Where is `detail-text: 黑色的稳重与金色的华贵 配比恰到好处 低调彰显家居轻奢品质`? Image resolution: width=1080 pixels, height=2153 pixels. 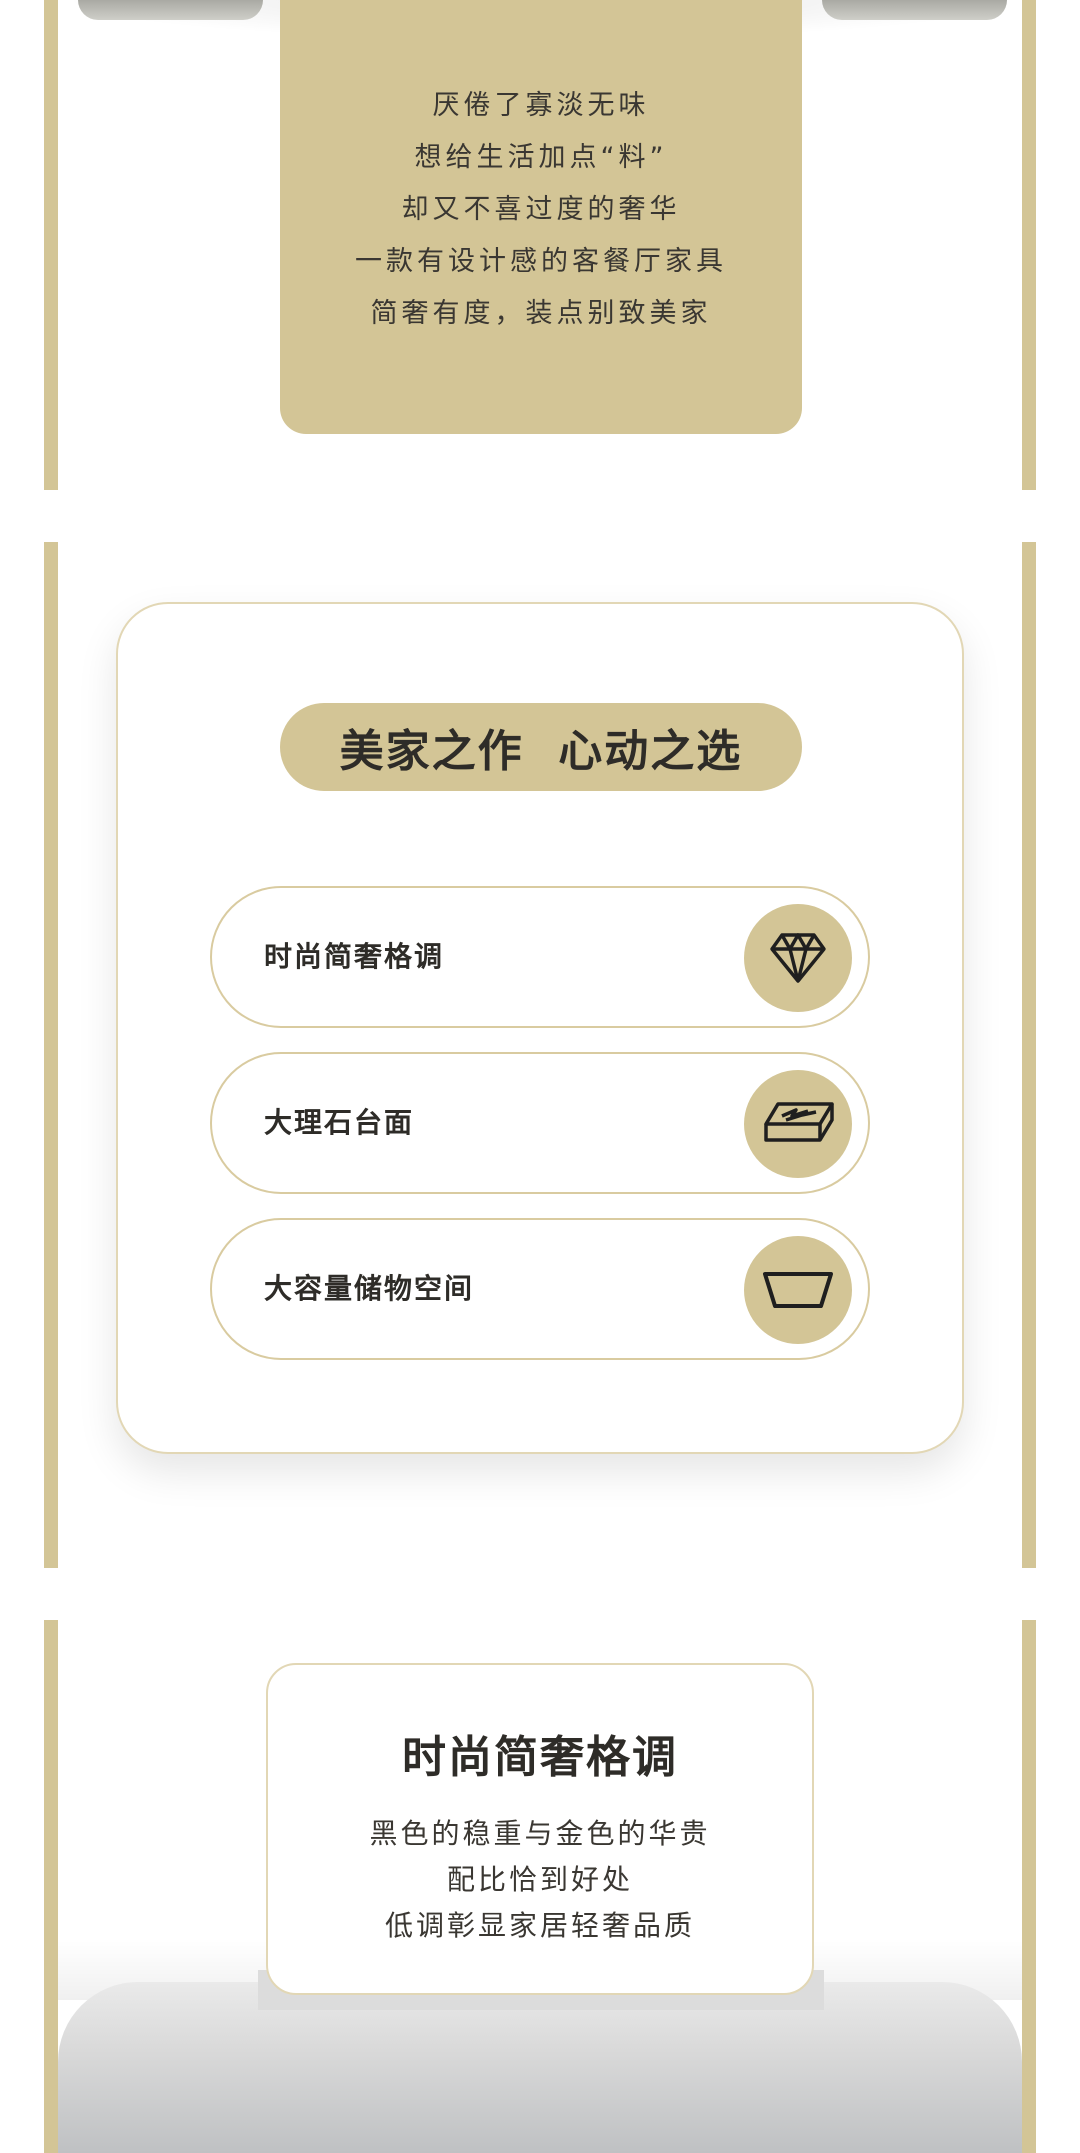
detail-text: 黑色的稳重与金色的华贵 配比恰到好处 低调彰显家居轻奢品质 is located at coordinates (540, 1880).